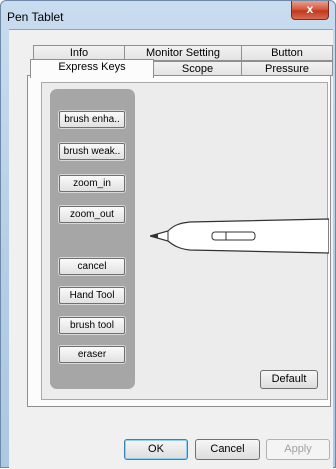  Describe the element at coordinates (287, 68) in the screenshot. I see `tab-pressure: Pressure` at that location.